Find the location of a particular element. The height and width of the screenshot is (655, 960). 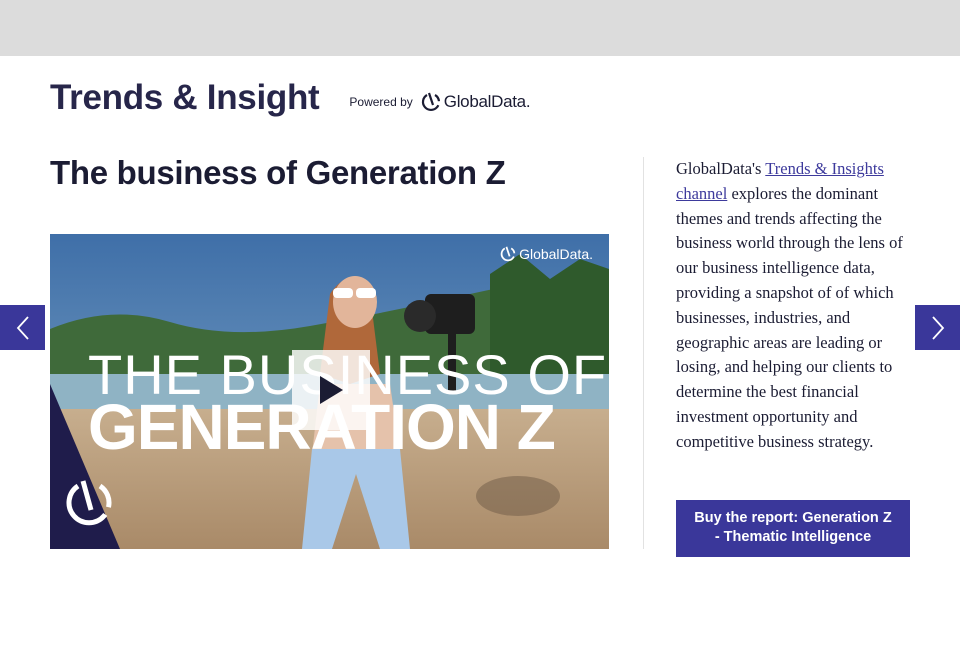

chevron-right-icon is located at coordinates (937, 327).